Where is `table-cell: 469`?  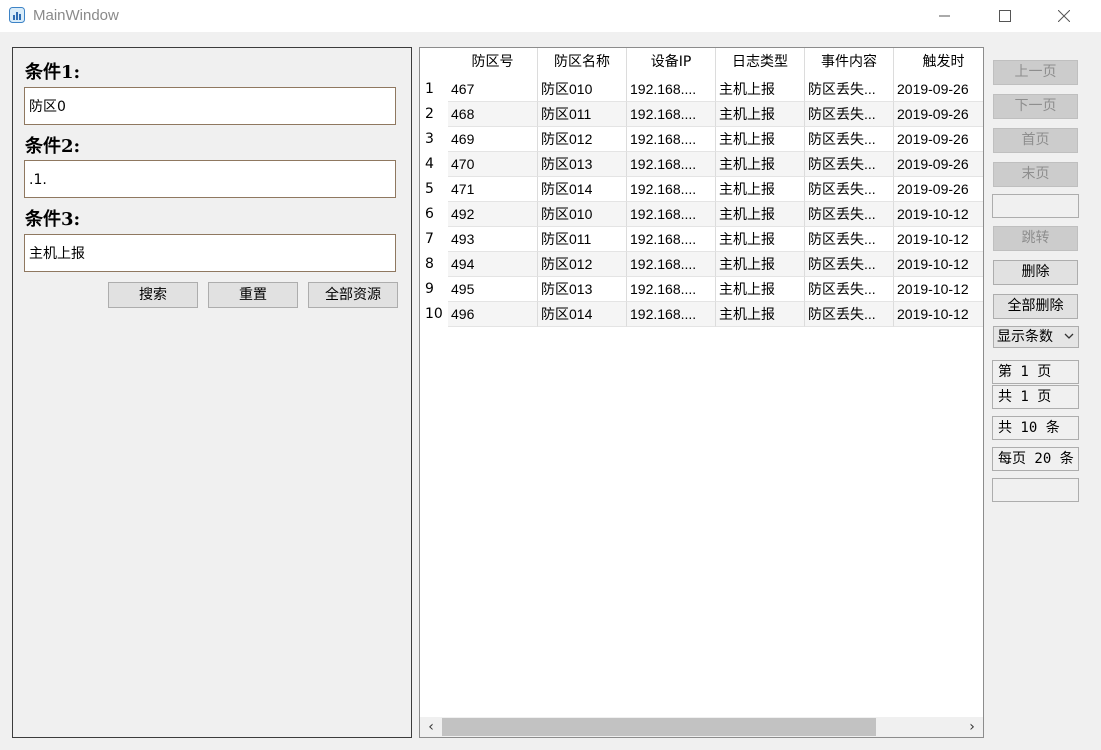
table-cell: 469 is located at coordinates (493, 139).